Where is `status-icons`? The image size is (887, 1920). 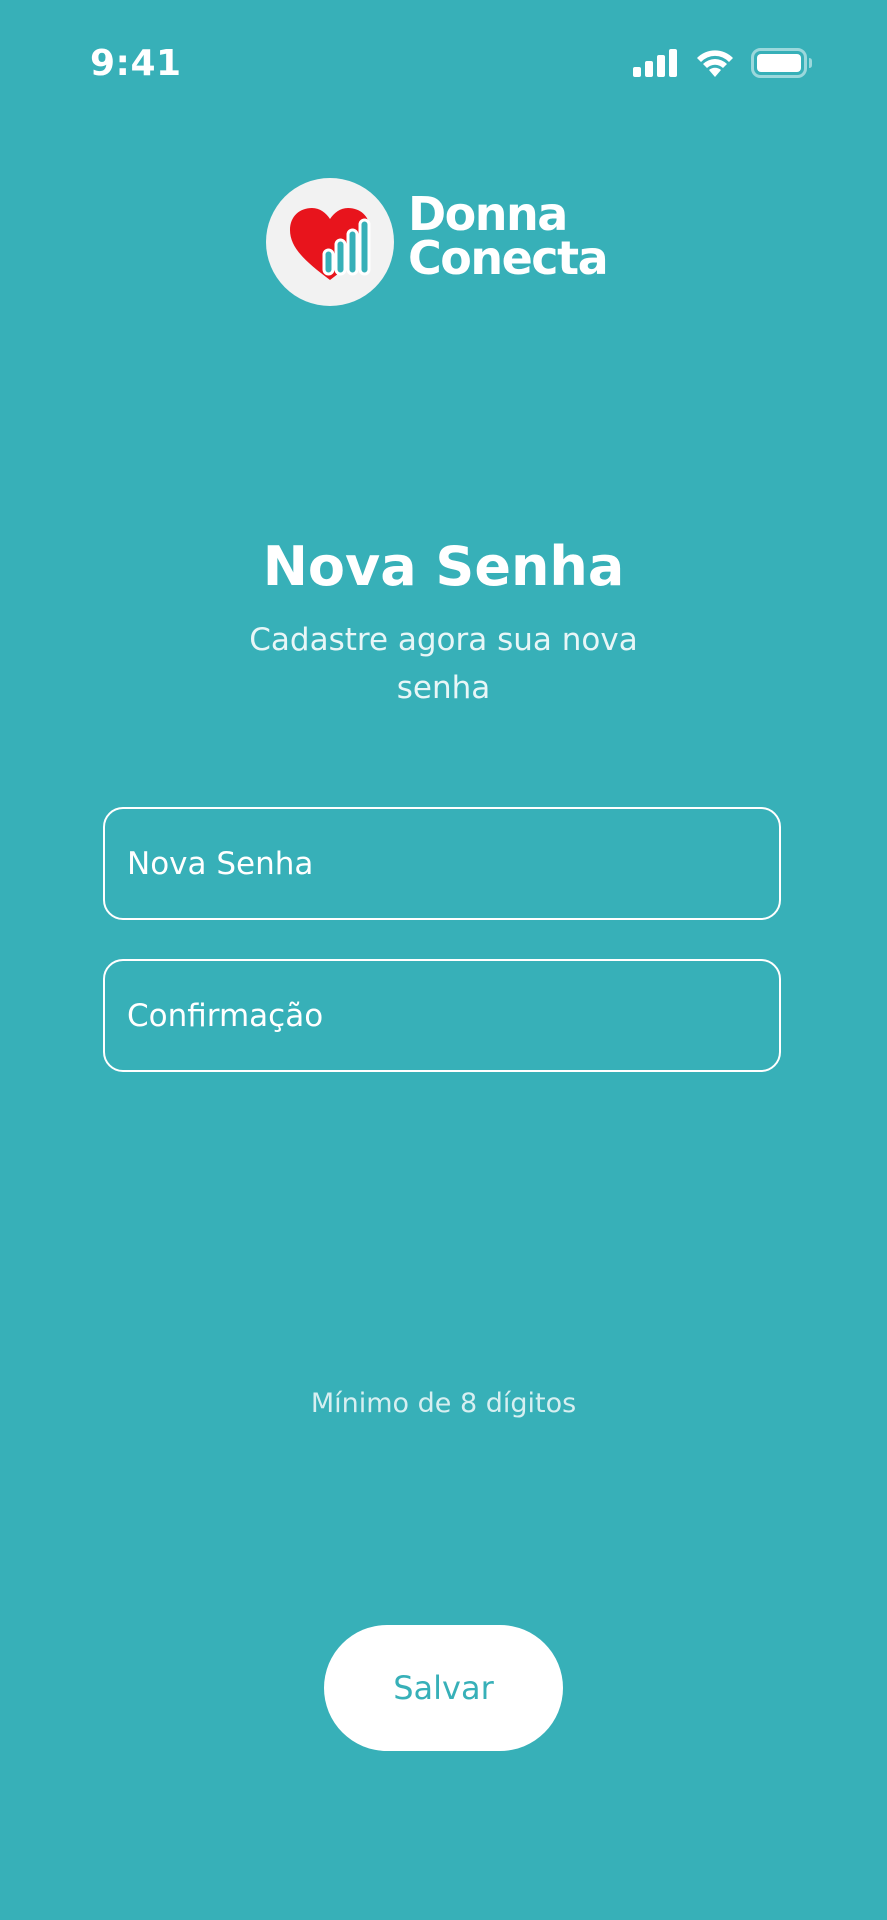 status-icons is located at coordinates (723, 65).